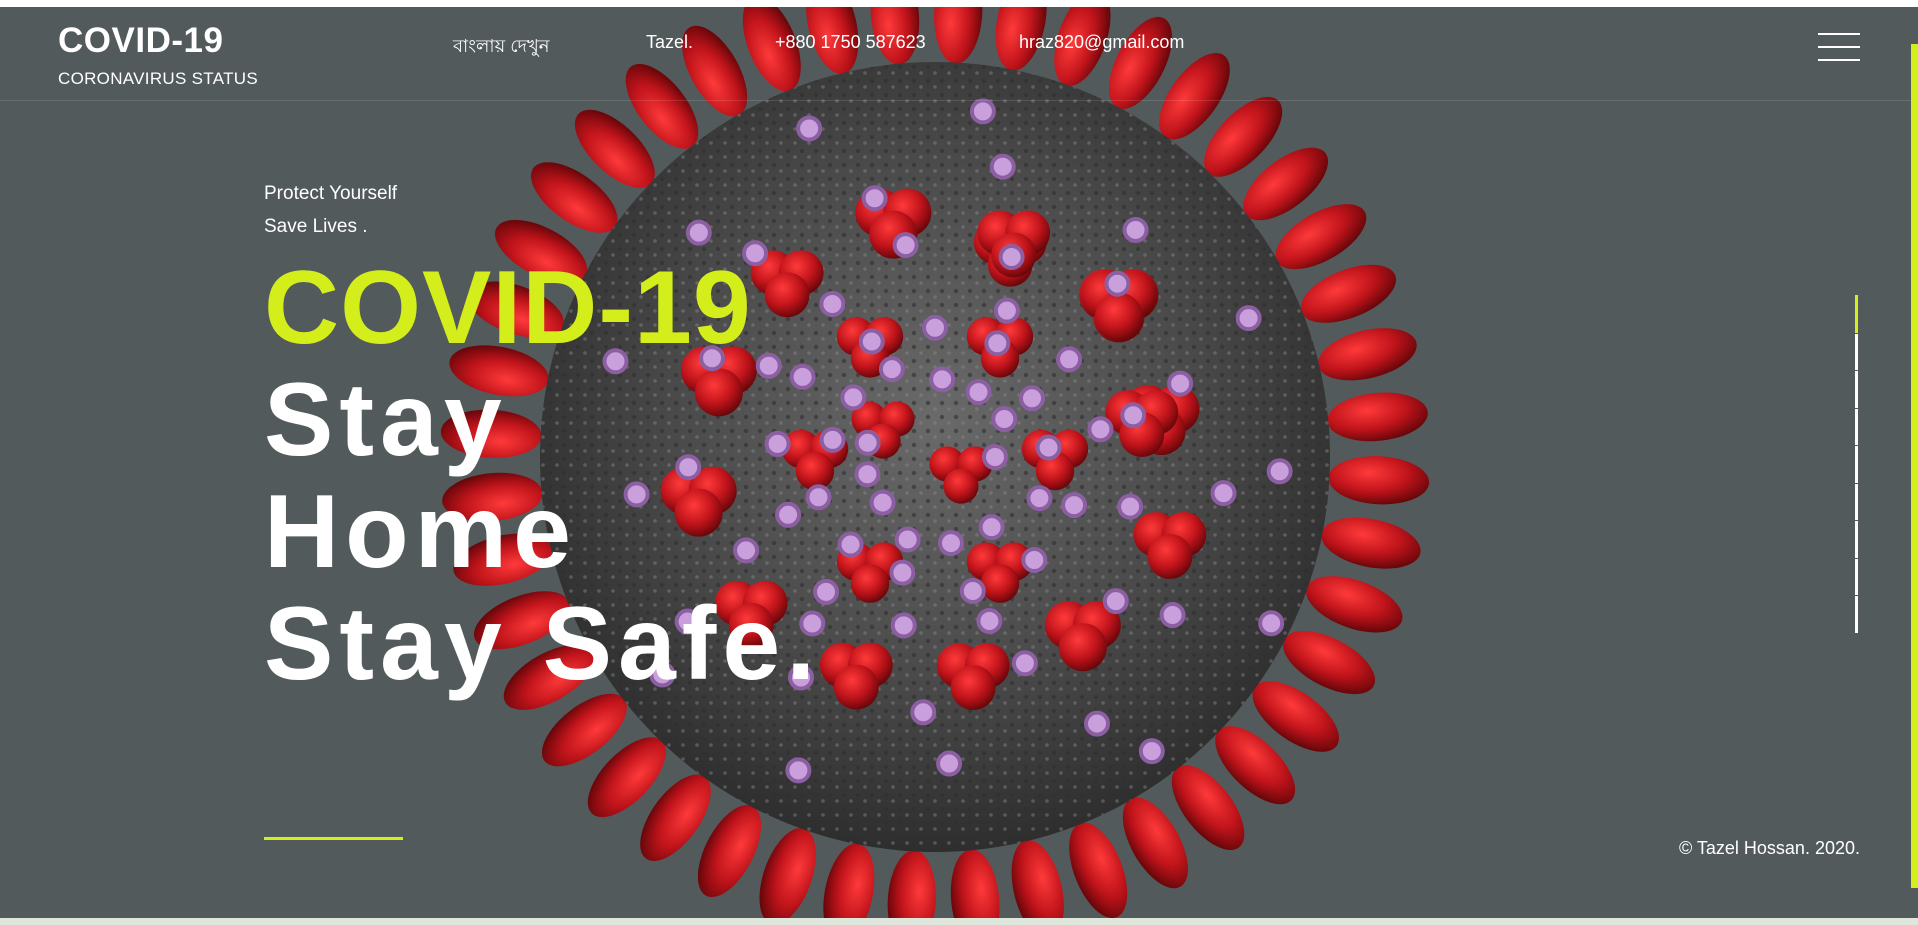 Image resolution: width=1918 pixels, height=925 pixels. Describe the element at coordinates (1101, 42) in the screenshot. I see `nav-email-link: hraz820@gmail.com` at that location.